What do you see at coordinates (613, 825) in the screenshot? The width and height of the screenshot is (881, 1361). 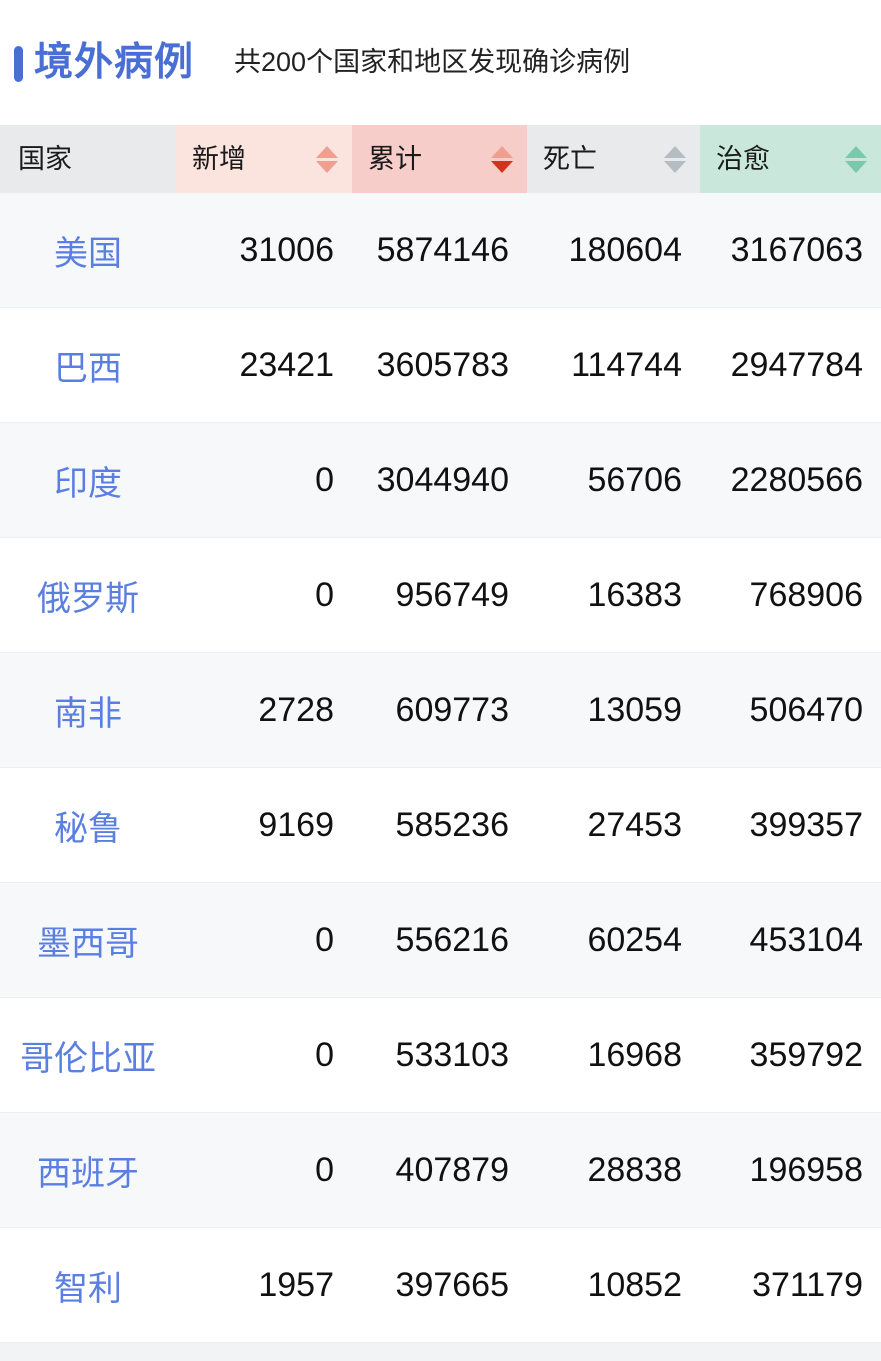 I see `cell-death: 27453` at bounding box center [613, 825].